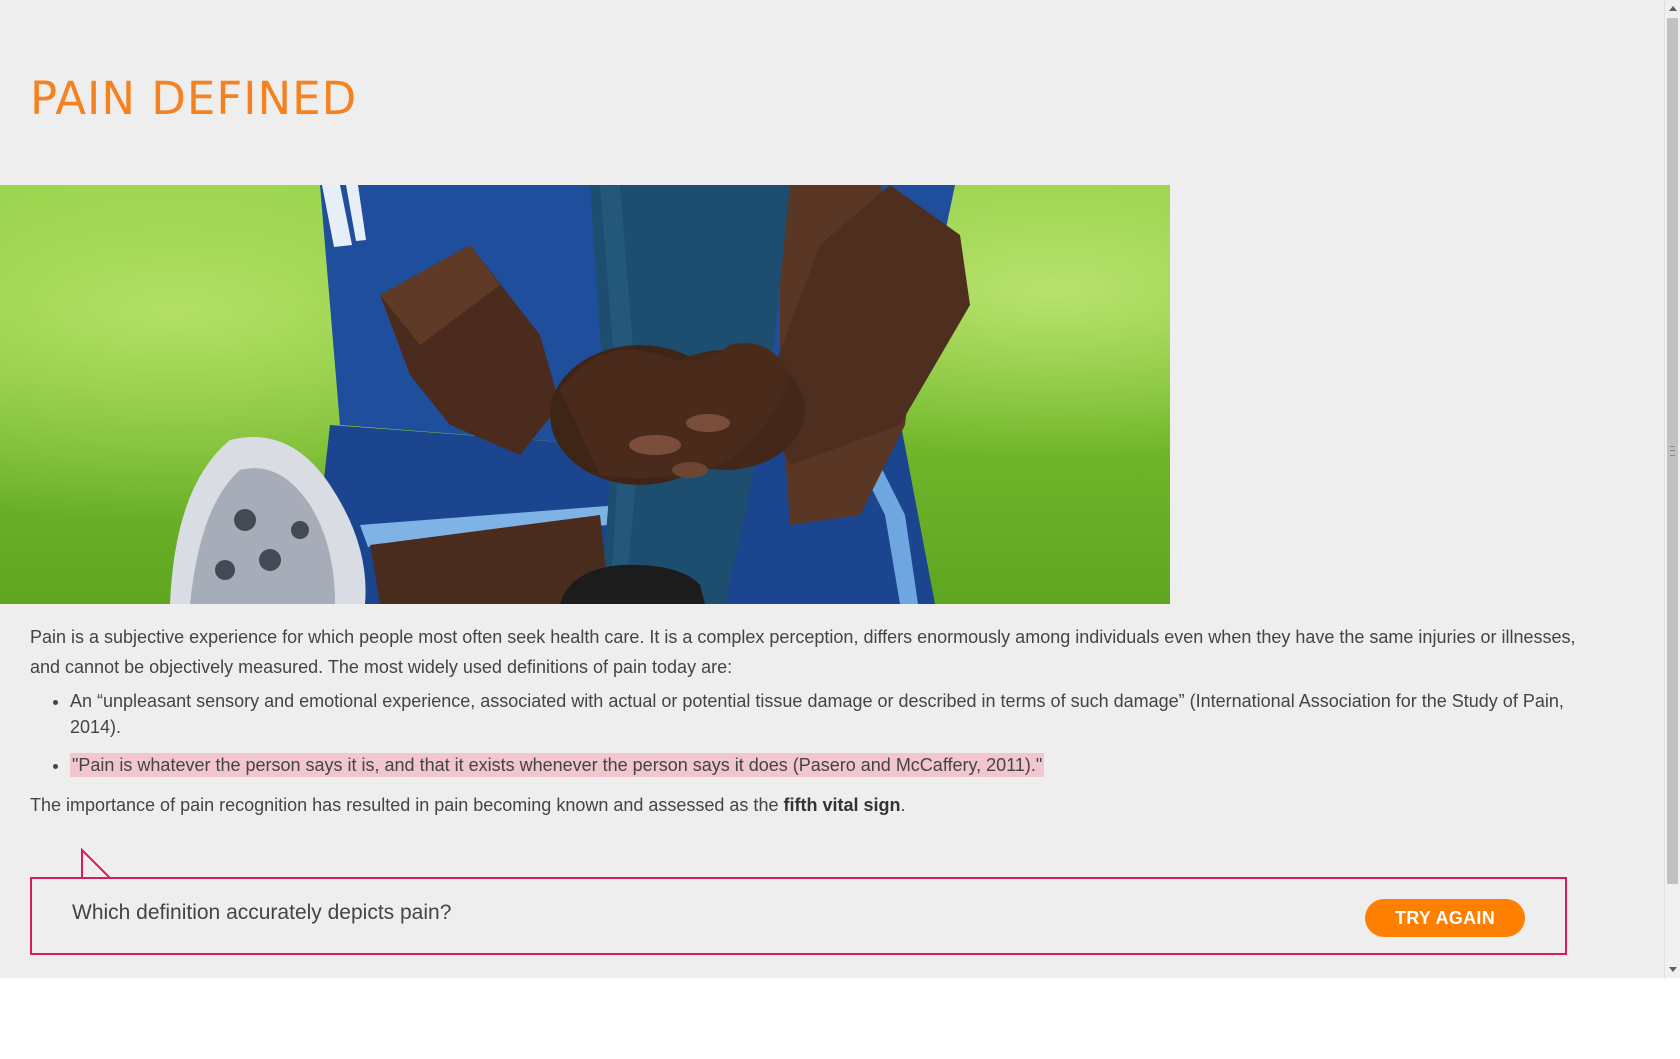  What do you see at coordinates (1445, 918) in the screenshot?
I see `try-again-button: TRY AGAIN` at bounding box center [1445, 918].